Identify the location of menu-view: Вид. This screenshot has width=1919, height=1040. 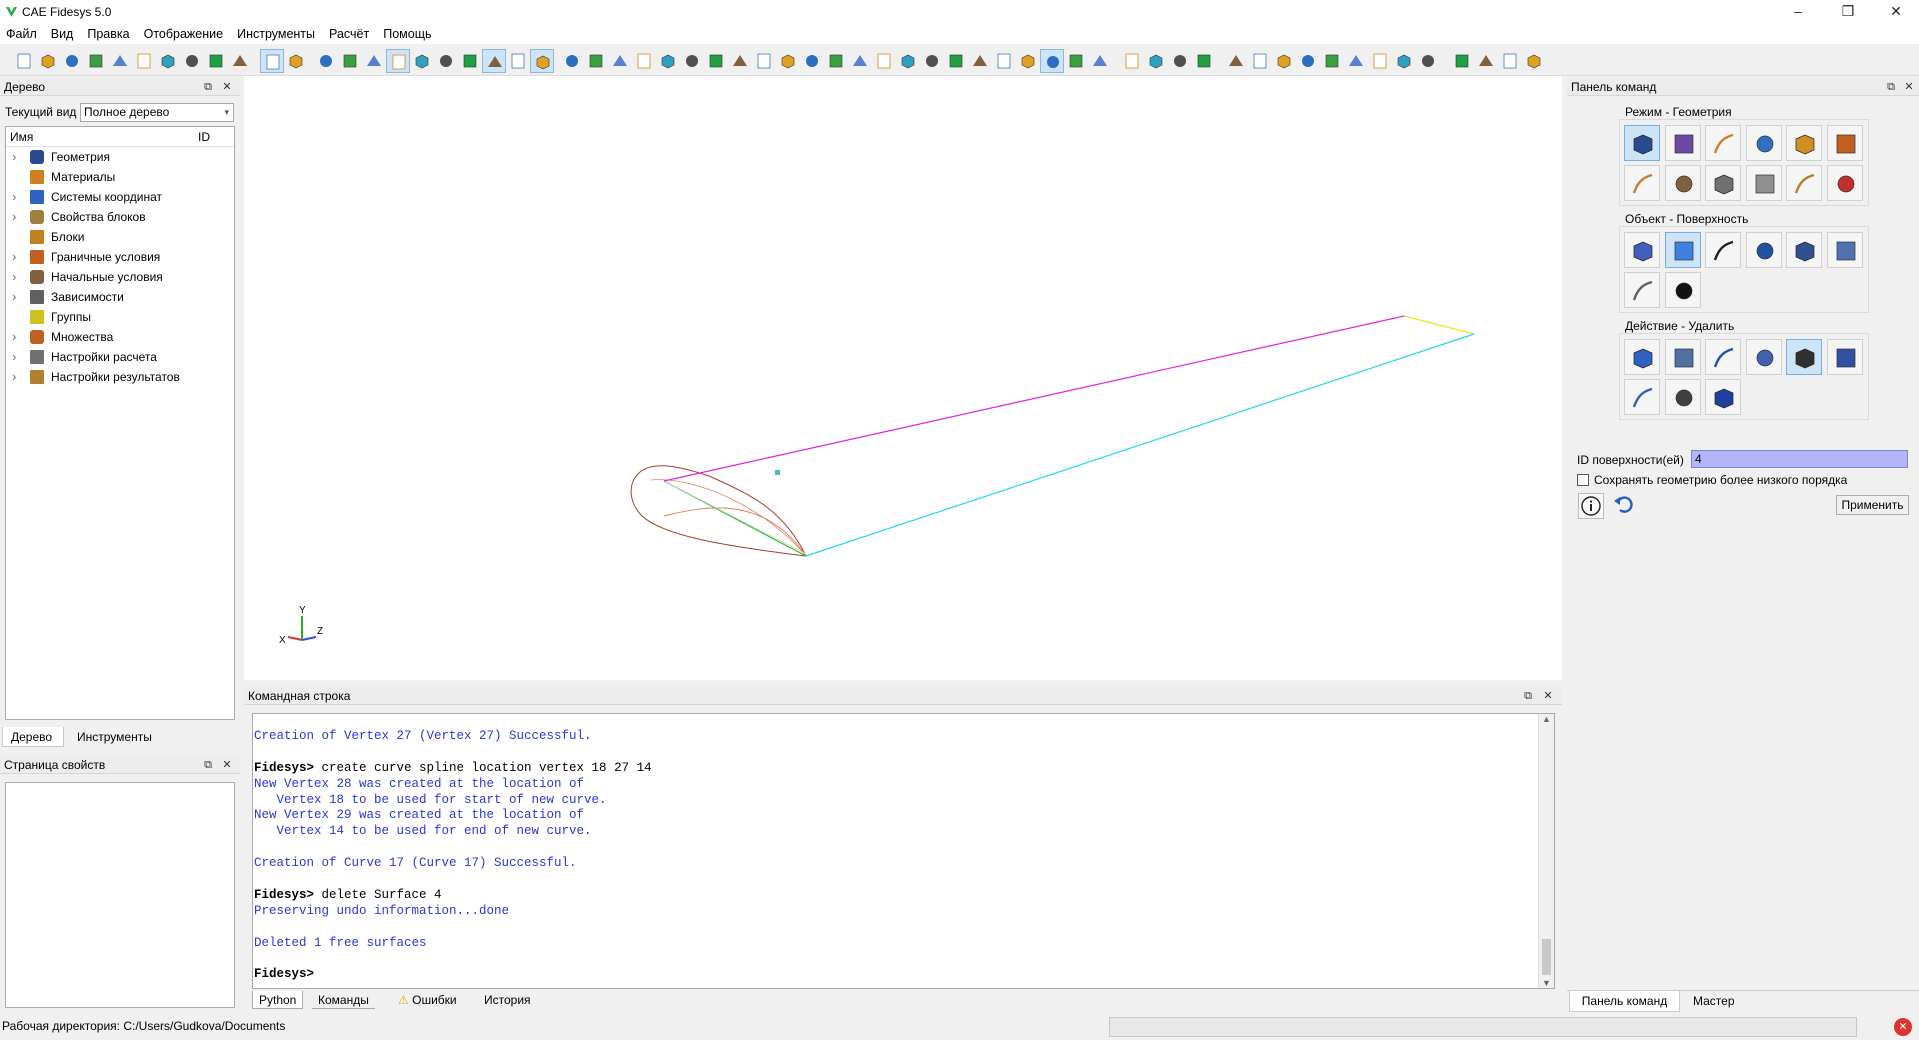
(62, 34).